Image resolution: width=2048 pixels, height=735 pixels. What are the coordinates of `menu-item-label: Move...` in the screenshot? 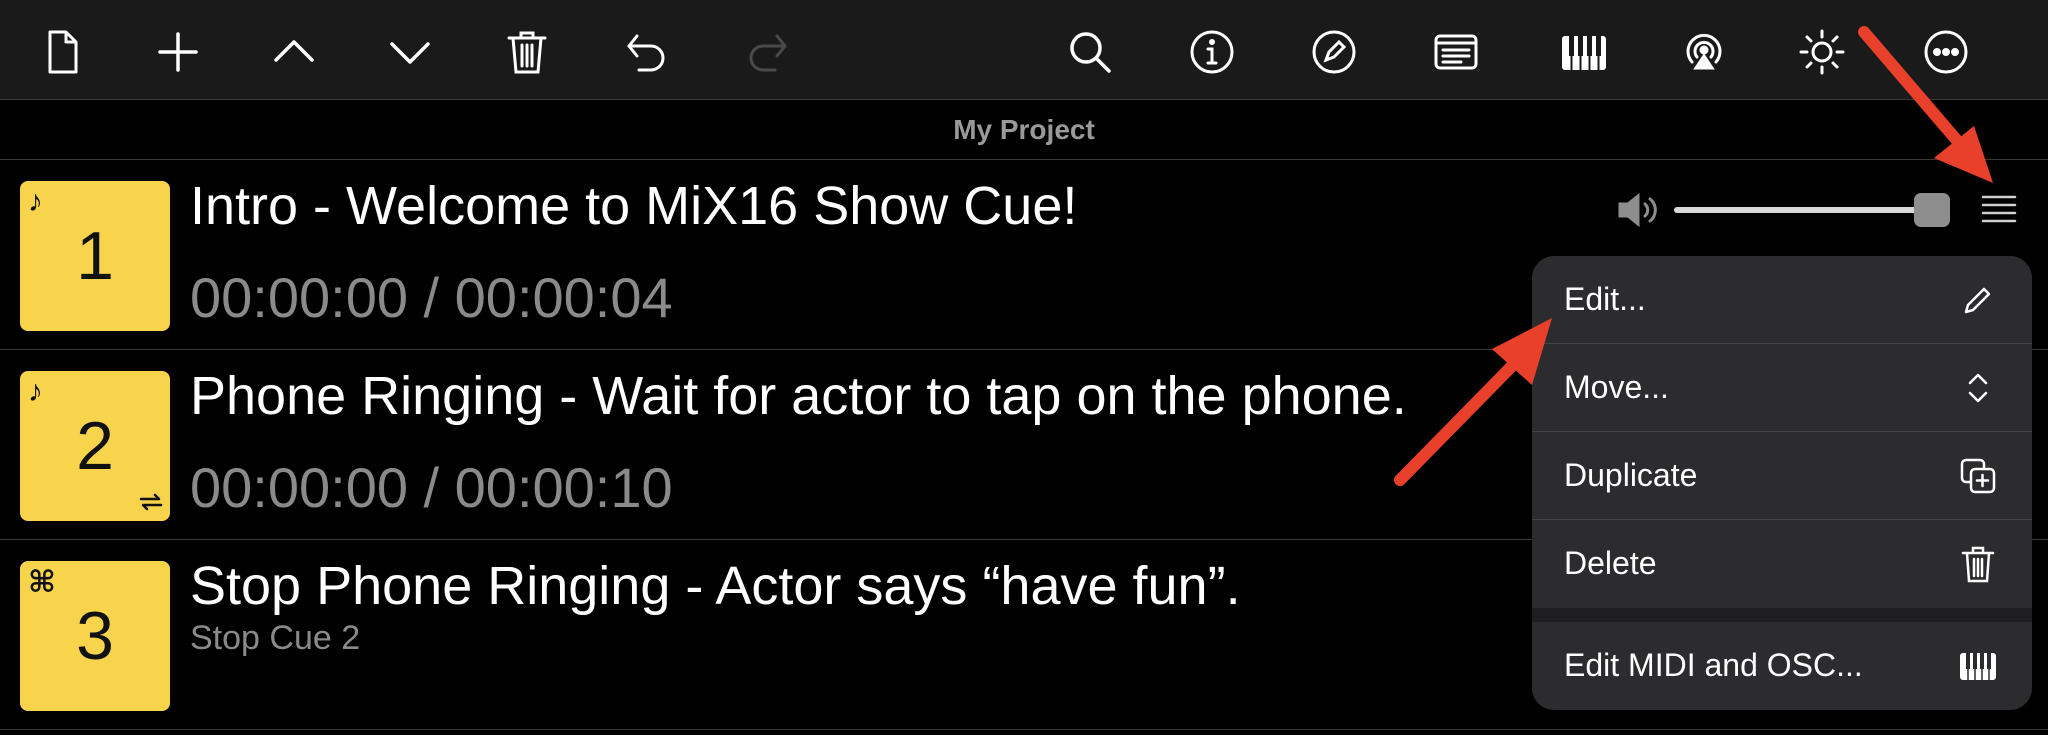 It's located at (1616, 387).